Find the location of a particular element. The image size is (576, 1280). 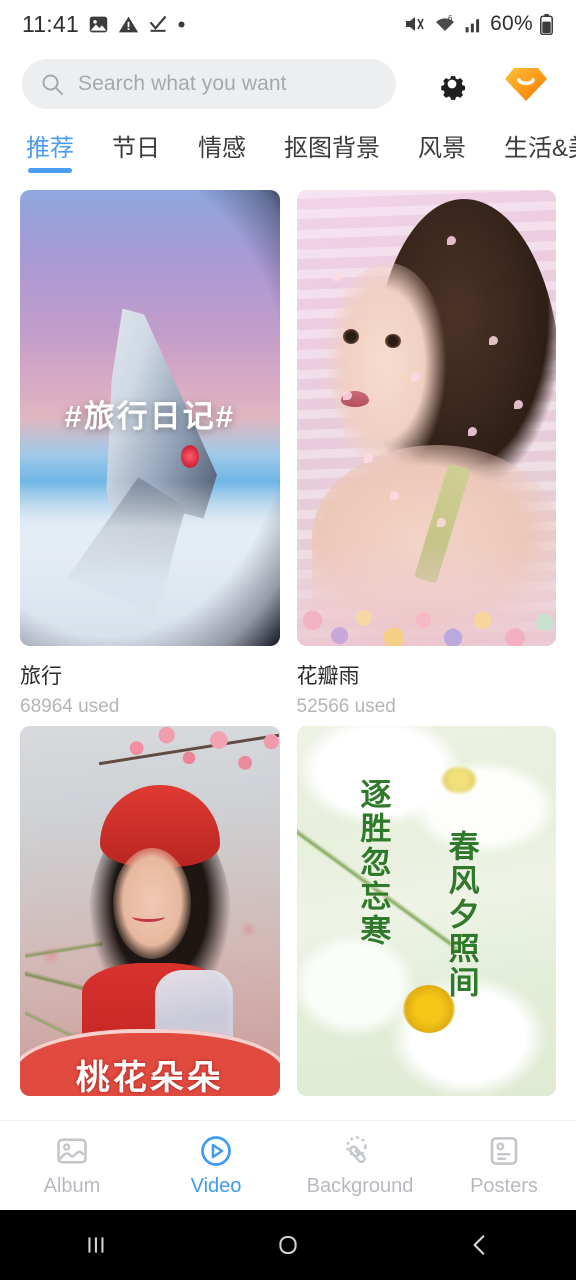

template-thumbnail: 逐胜忽忘寒 春风夕照间 is located at coordinates (426, 911).